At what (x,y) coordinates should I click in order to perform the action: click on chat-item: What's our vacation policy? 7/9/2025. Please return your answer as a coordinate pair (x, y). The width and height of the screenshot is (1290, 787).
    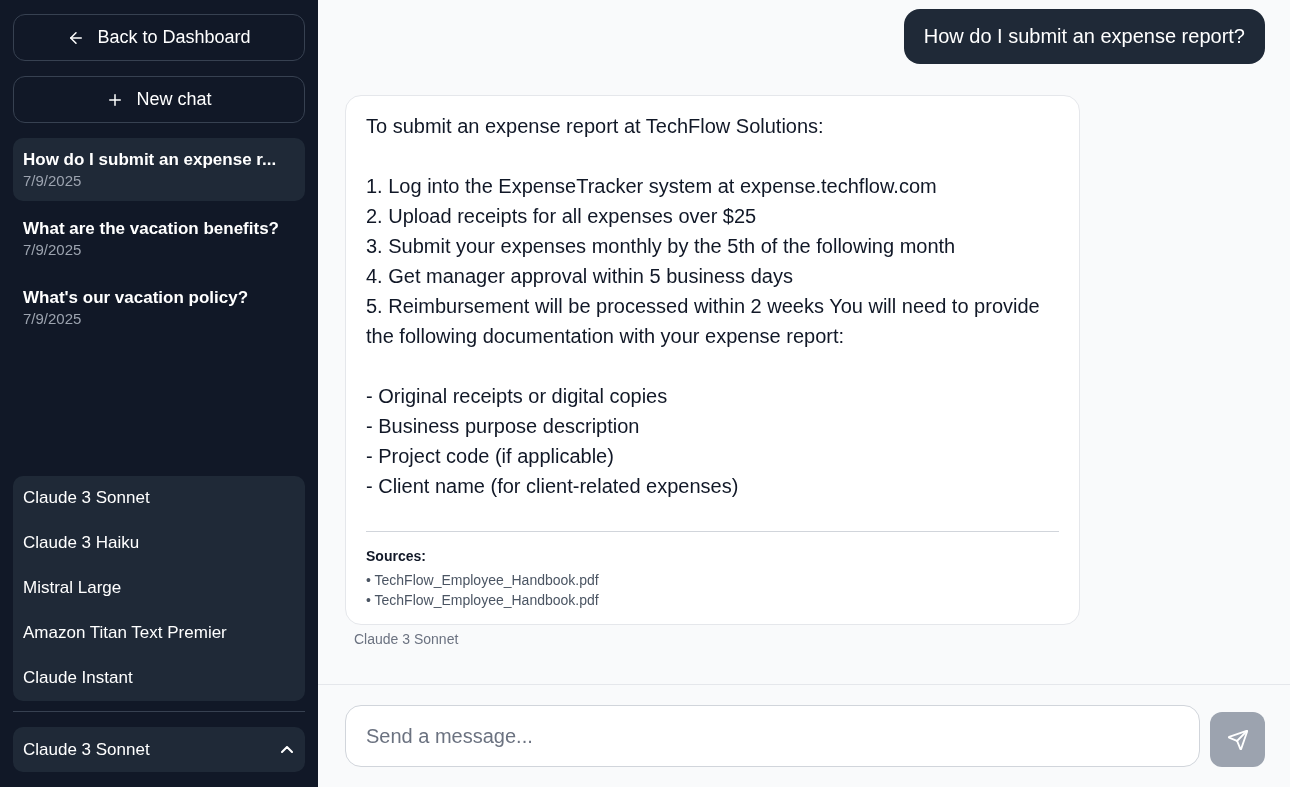
    Looking at the image, I should click on (159, 307).